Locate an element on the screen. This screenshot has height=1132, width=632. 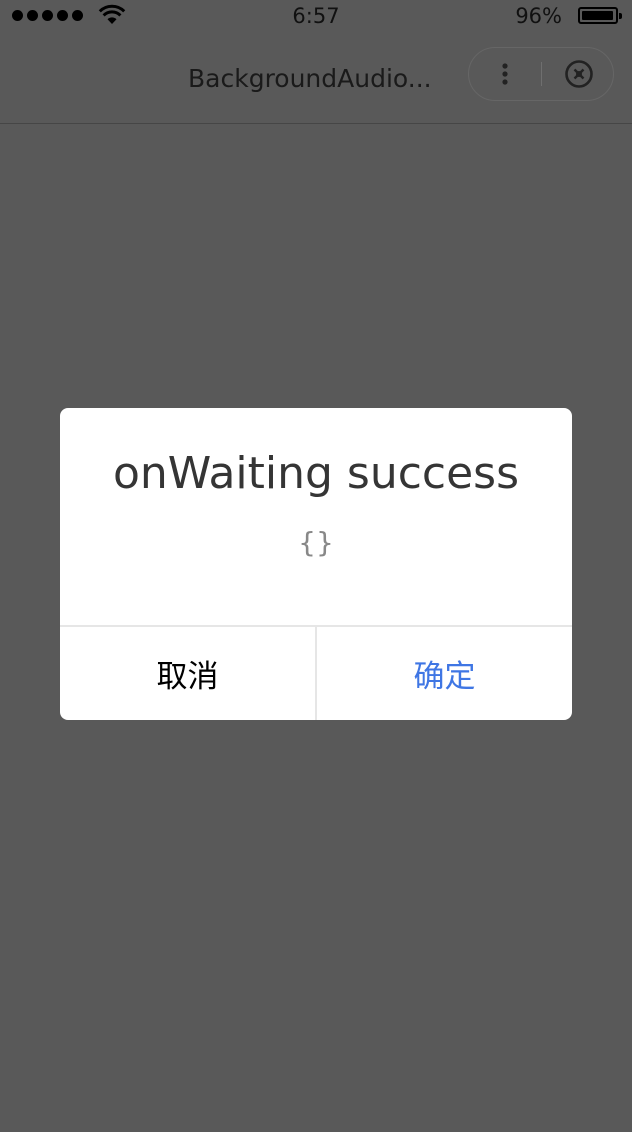
status-bar: 6:57 96% is located at coordinates (316, 17).